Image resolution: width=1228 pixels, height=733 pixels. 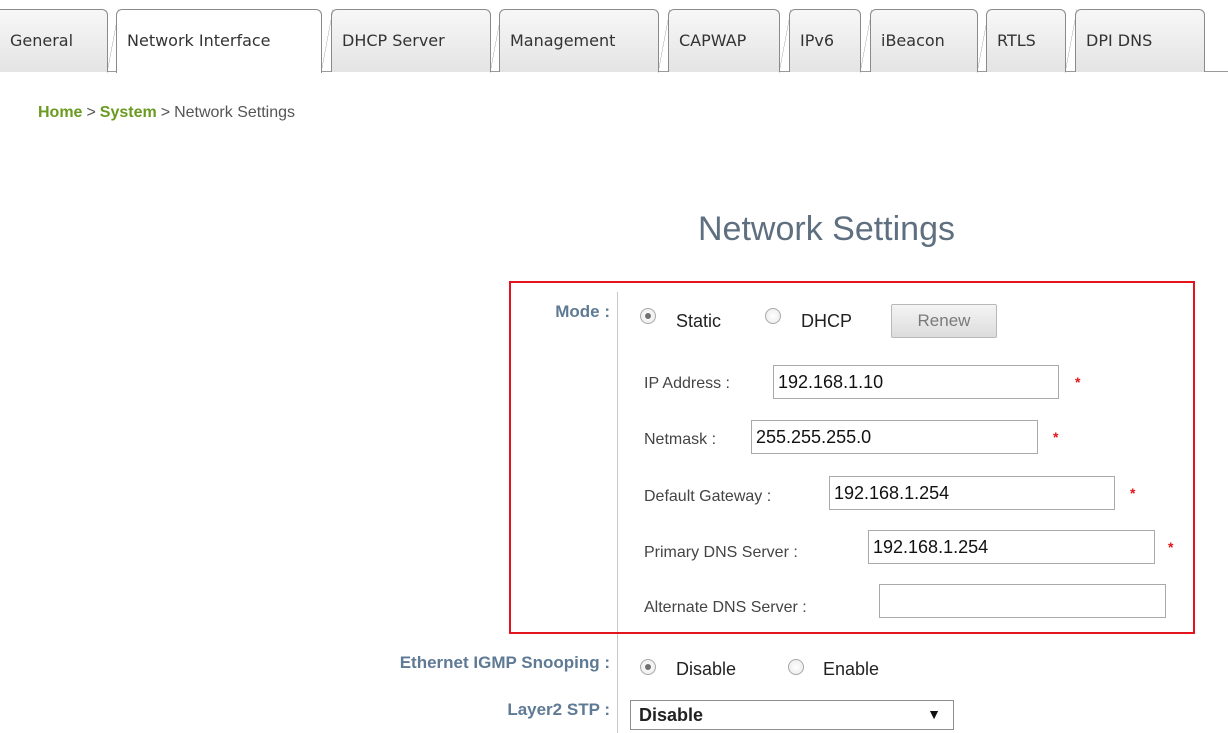 I want to click on mode-label: Mode :, so click(x=582, y=311).